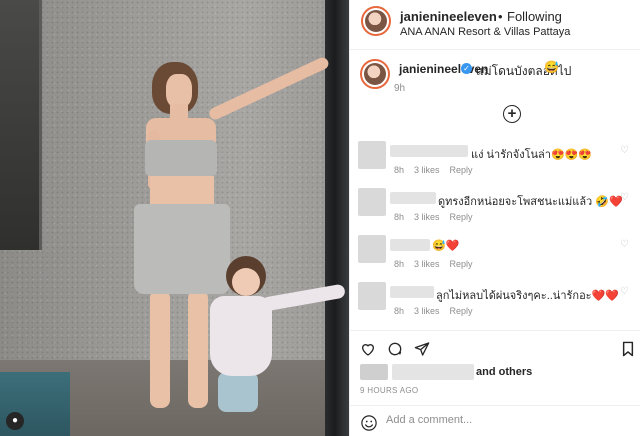  What do you see at coordinates (376, 21) in the screenshot?
I see `avatar` at bounding box center [376, 21].